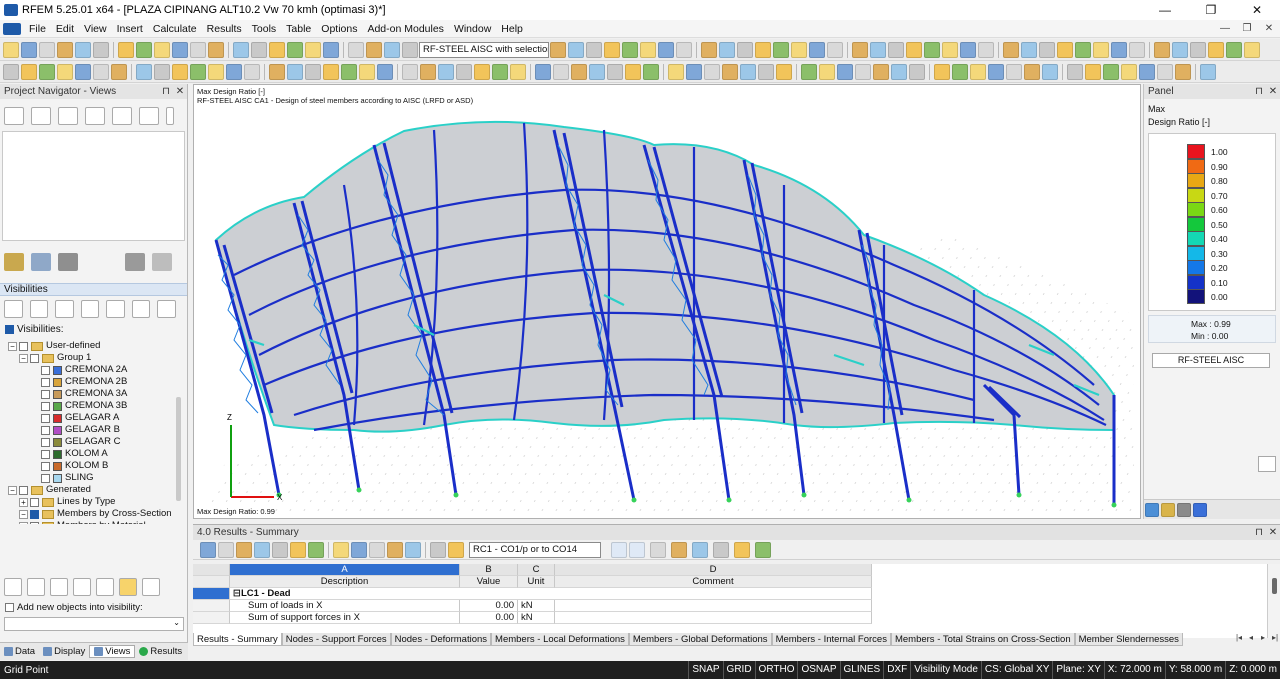 This screenshot has width=1280, height=679. What do you see at coordinates (178, 449) in the screenshot?
I see `tree-scrollbar` at bounding box center [178, 449].